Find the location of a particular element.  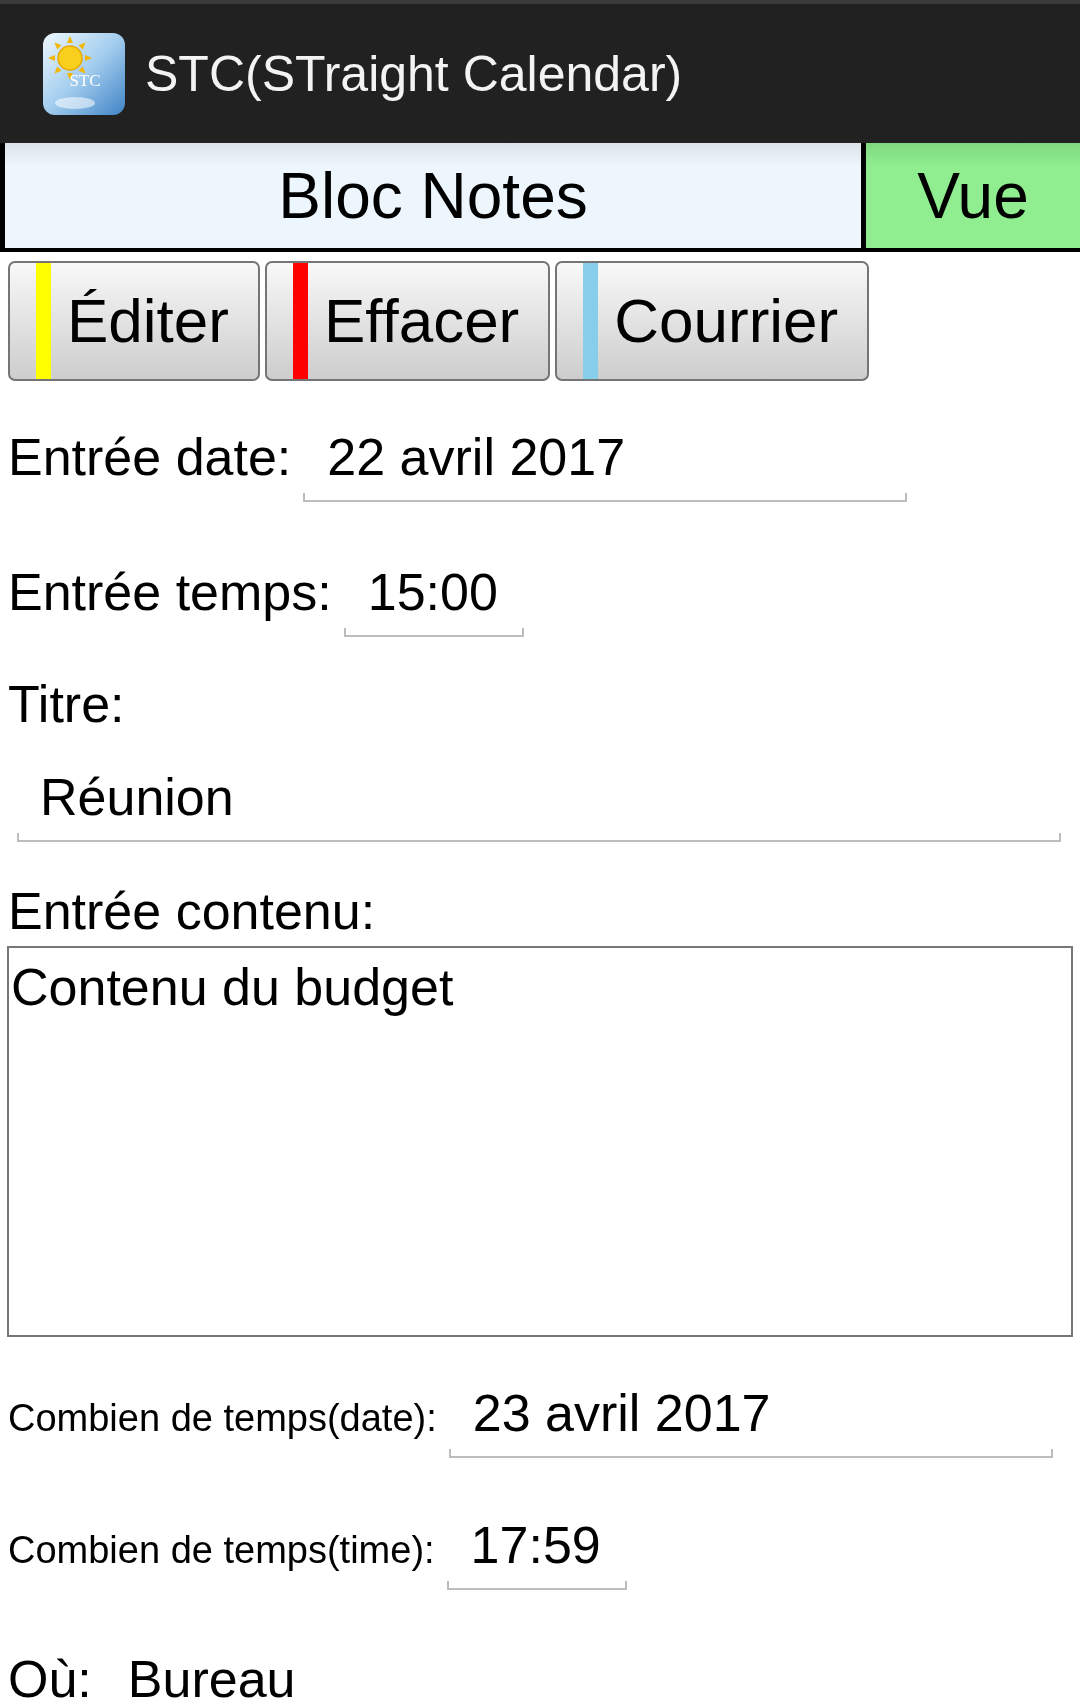

field-label: Où: is located at coordinates (50, 1679).